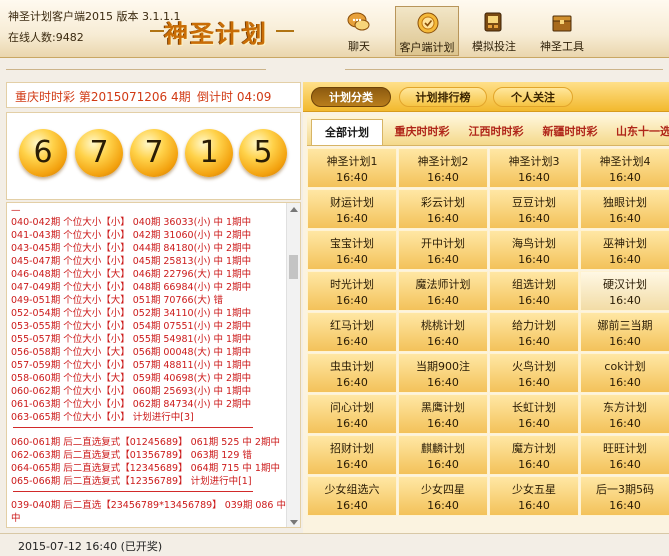  What do you see at coordinates (359, 46) in the screenshot?
I see `nav-chat-label: 聊天` at bounding box center [359, 46].